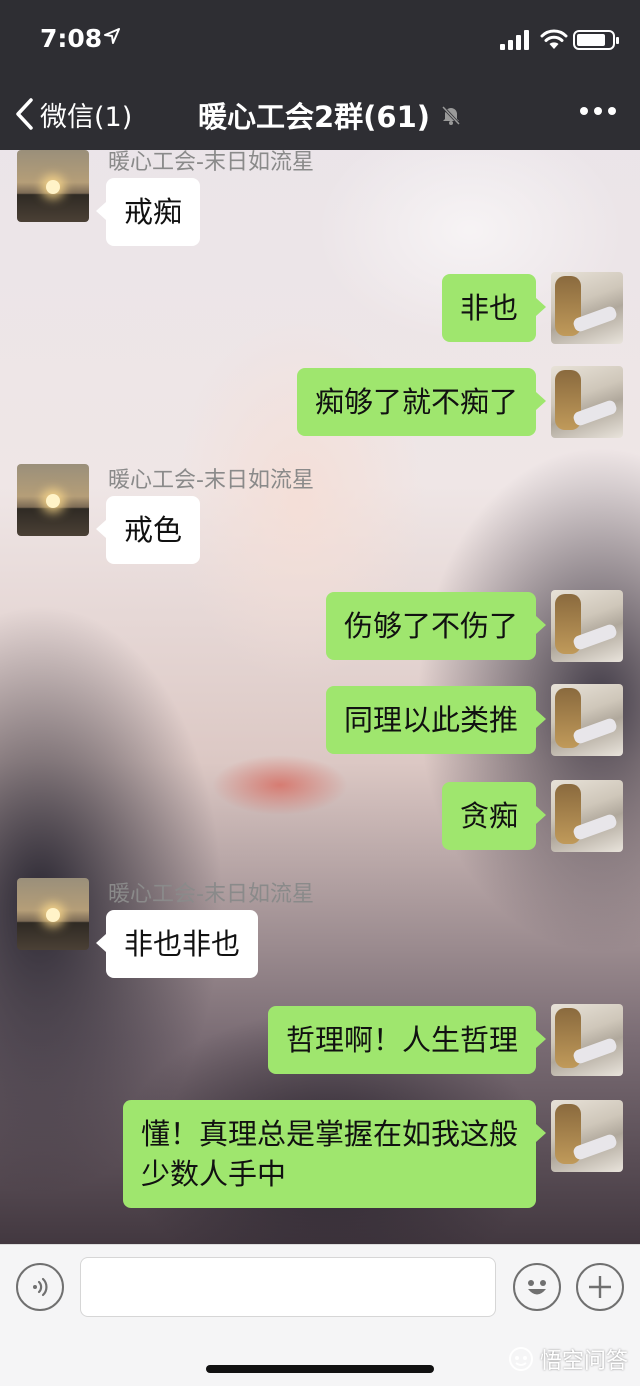 This screenshot has width=640, height=1386. I want to click on status-time: 7:08, so click(71, 38).